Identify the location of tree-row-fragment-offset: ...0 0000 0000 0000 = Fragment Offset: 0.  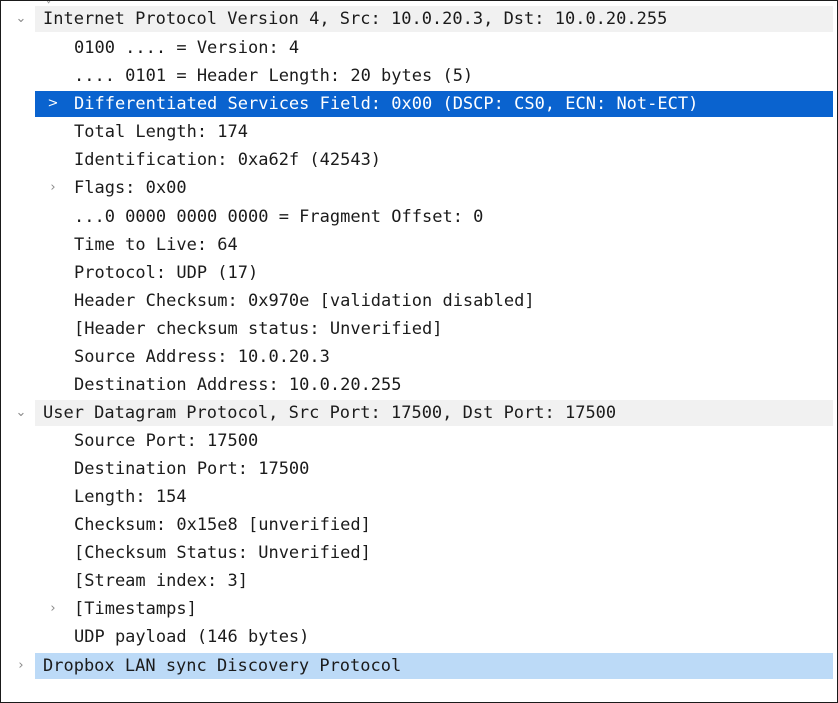
(419, 217).